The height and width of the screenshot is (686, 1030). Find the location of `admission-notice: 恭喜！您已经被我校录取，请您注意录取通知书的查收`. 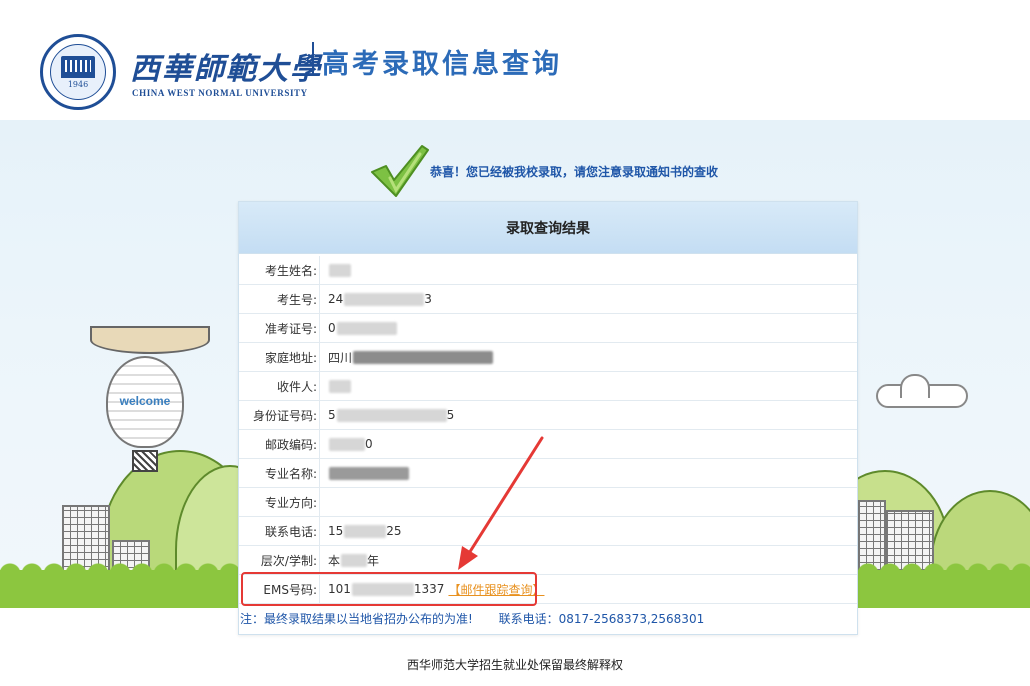

admission-notice: 恭喜！您已经被我校录取，请您注意录取通知书的查收 is located at coordinates (574, 172).